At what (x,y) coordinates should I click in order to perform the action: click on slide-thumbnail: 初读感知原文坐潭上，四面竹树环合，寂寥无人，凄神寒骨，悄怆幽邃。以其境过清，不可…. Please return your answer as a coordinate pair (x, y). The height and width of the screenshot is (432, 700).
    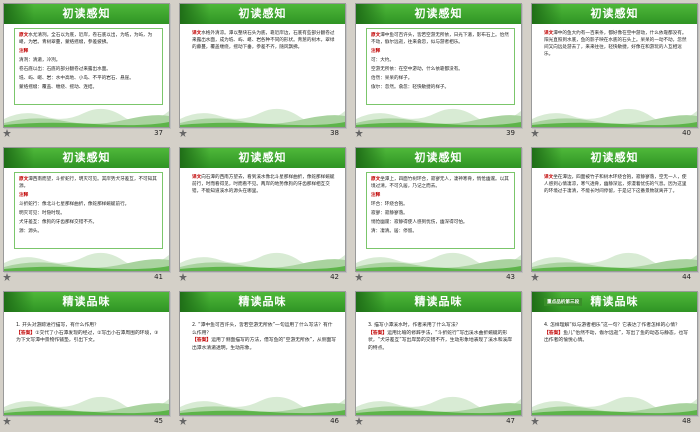
    Looking at the image, I should click on (439, 216).